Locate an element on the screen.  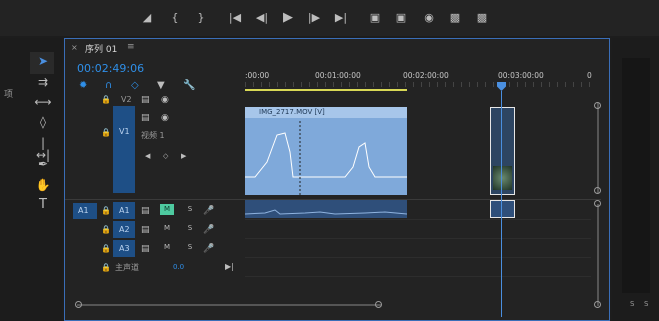
scroll-handle-right is located at coordinates (378, 304).